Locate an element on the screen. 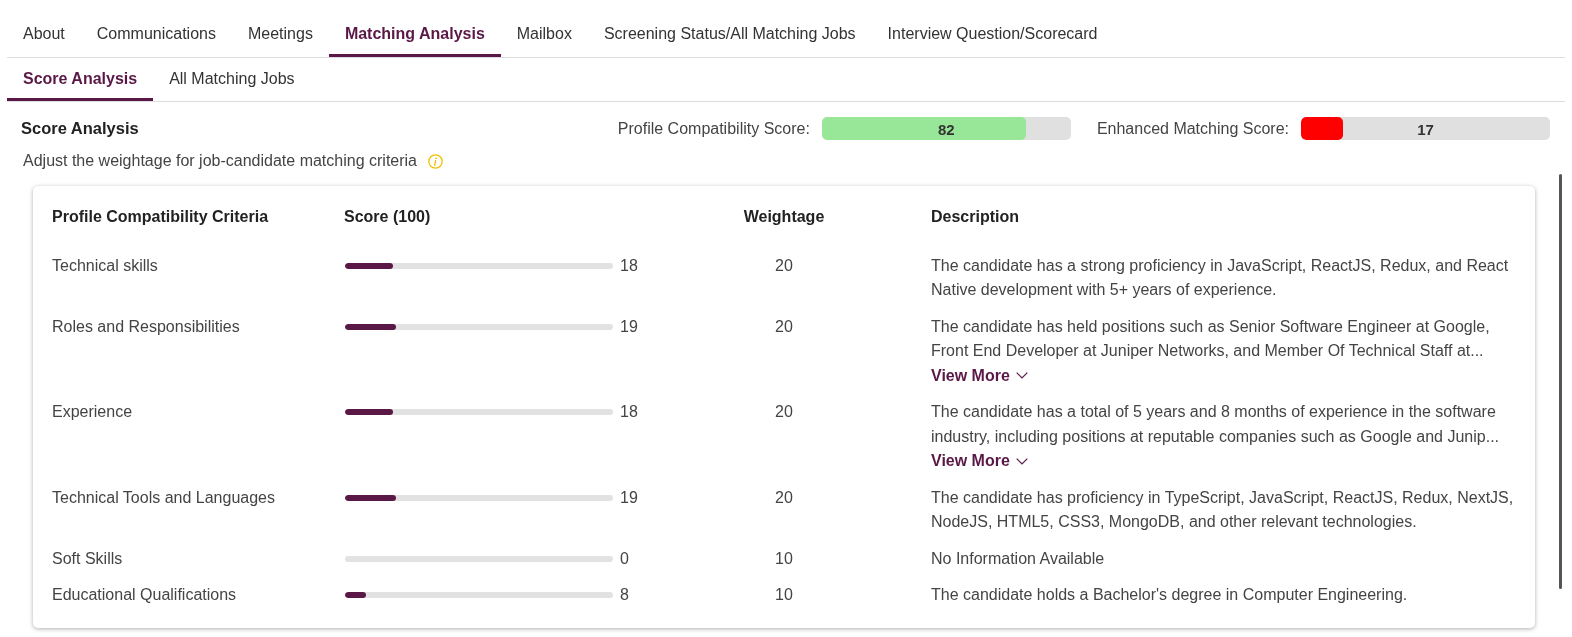 The width and height of the screenshot is (1572, 637). column-header: Description is located at coordinates (975, 217).